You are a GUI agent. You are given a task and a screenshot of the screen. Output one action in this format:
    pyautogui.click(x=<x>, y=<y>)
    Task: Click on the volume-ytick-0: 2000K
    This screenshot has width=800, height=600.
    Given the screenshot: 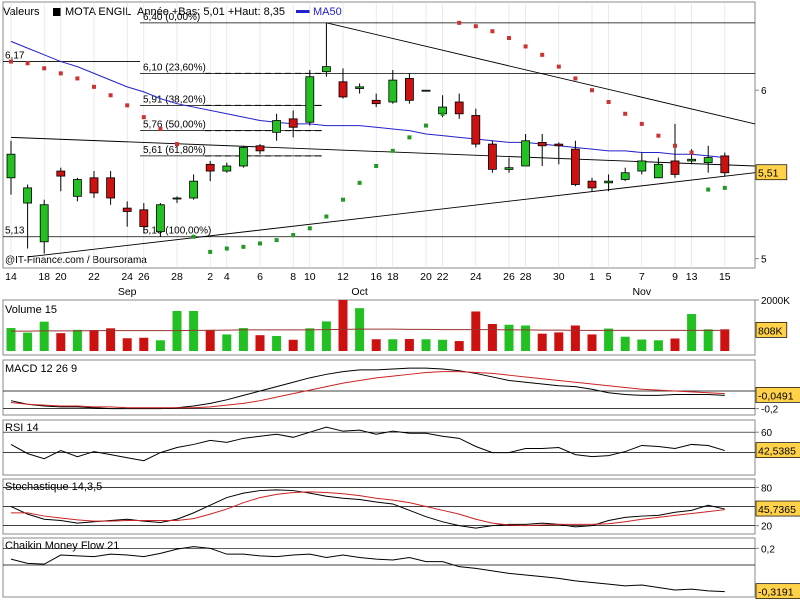 What is the action you would take?
    pyautogui.click(x=775, y=301)
    